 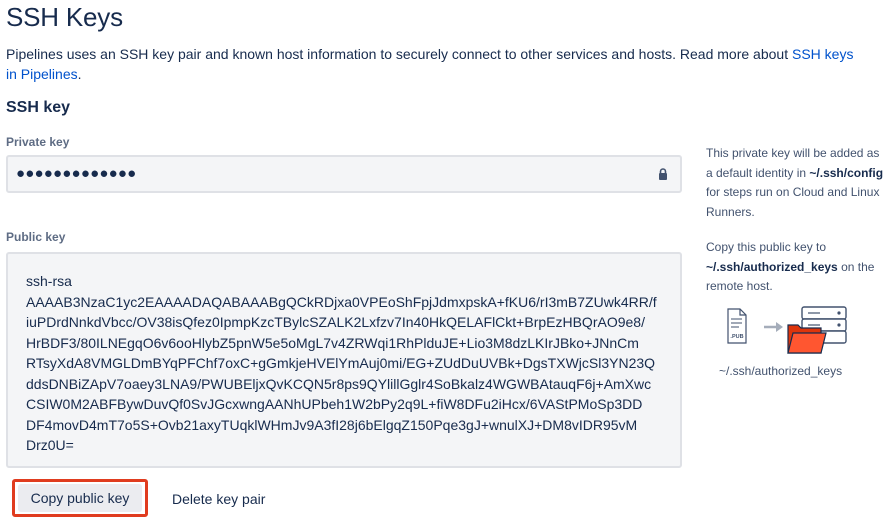 I want to click on folder-icon, so click(x=807, y=339).